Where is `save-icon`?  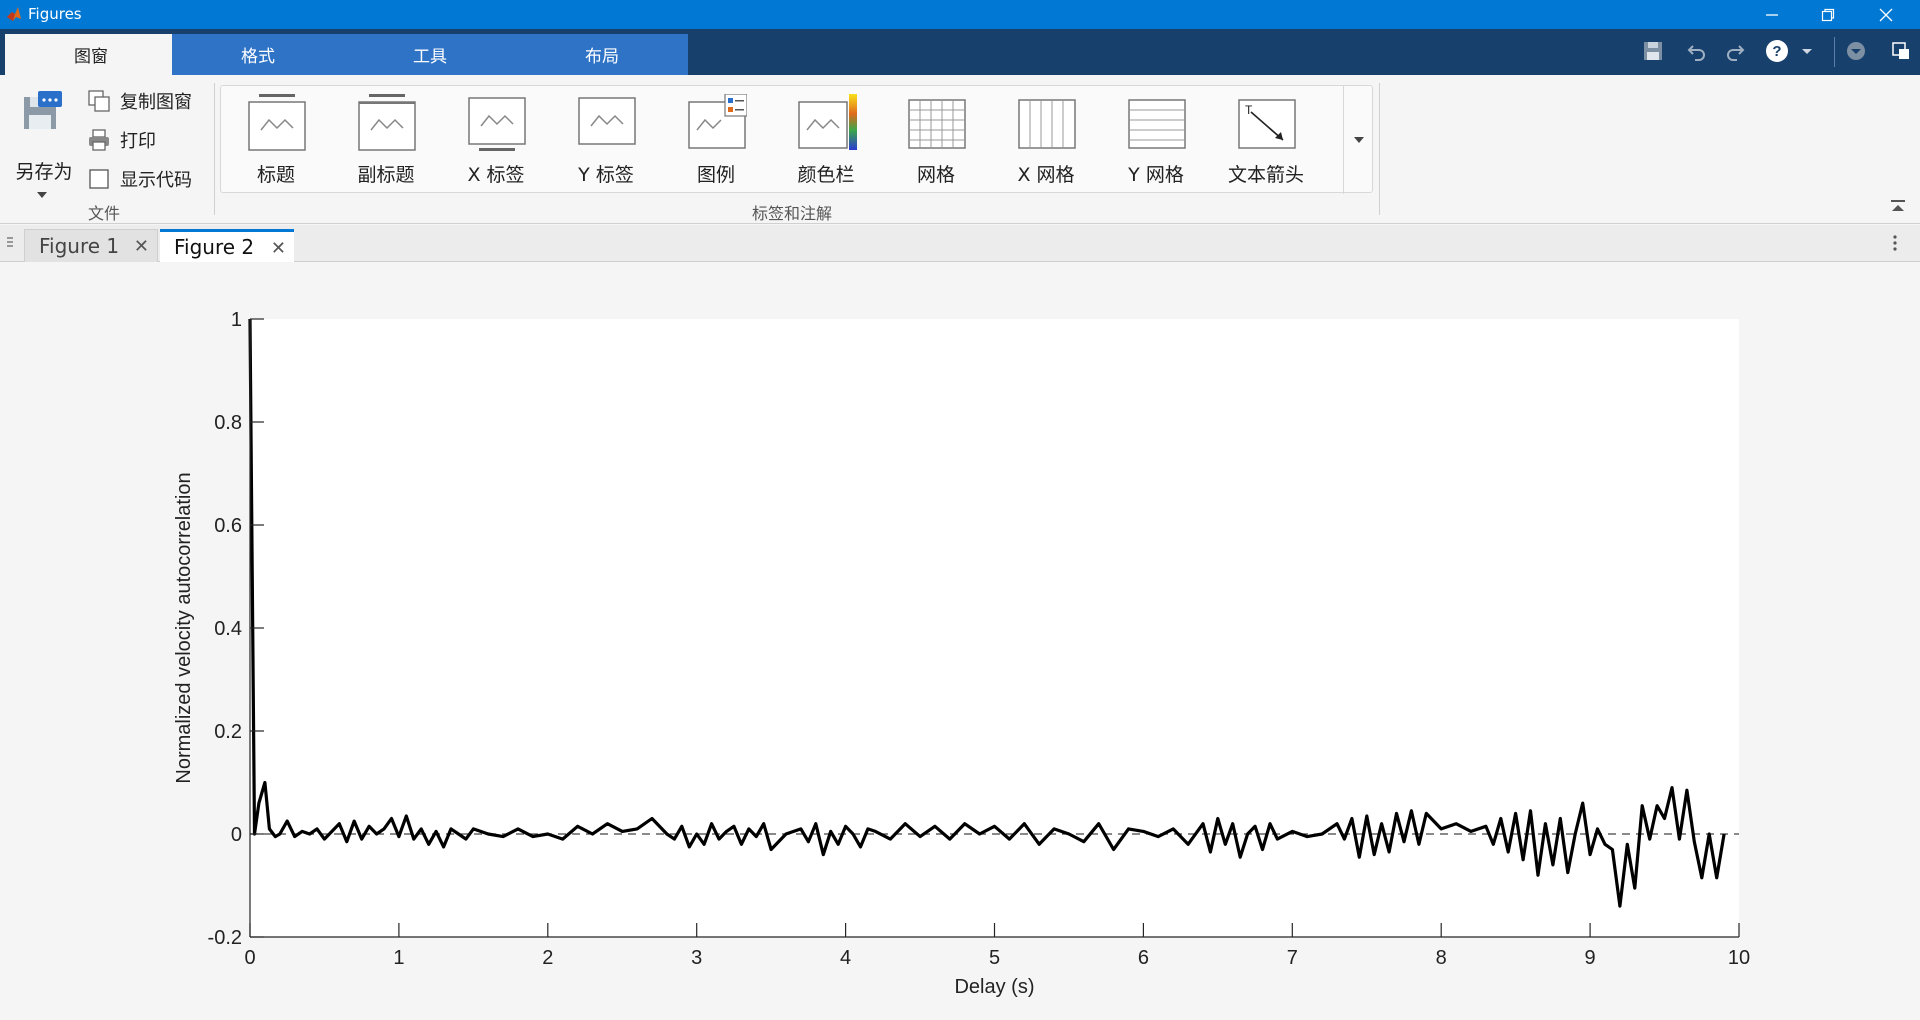
save-icon is located at coordinates (1653, 51).